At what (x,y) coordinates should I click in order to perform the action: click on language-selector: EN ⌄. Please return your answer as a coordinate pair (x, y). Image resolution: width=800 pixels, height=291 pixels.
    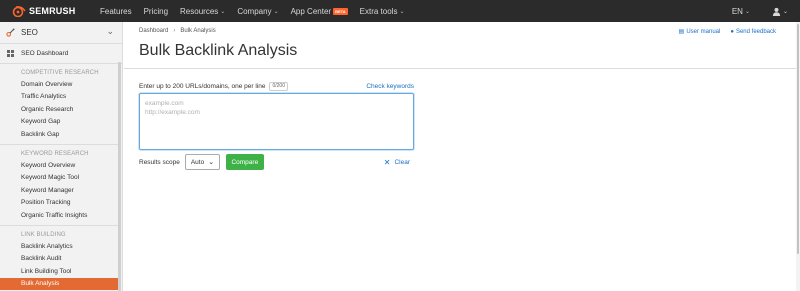
    Looking at the image, I should click on (741, 11).